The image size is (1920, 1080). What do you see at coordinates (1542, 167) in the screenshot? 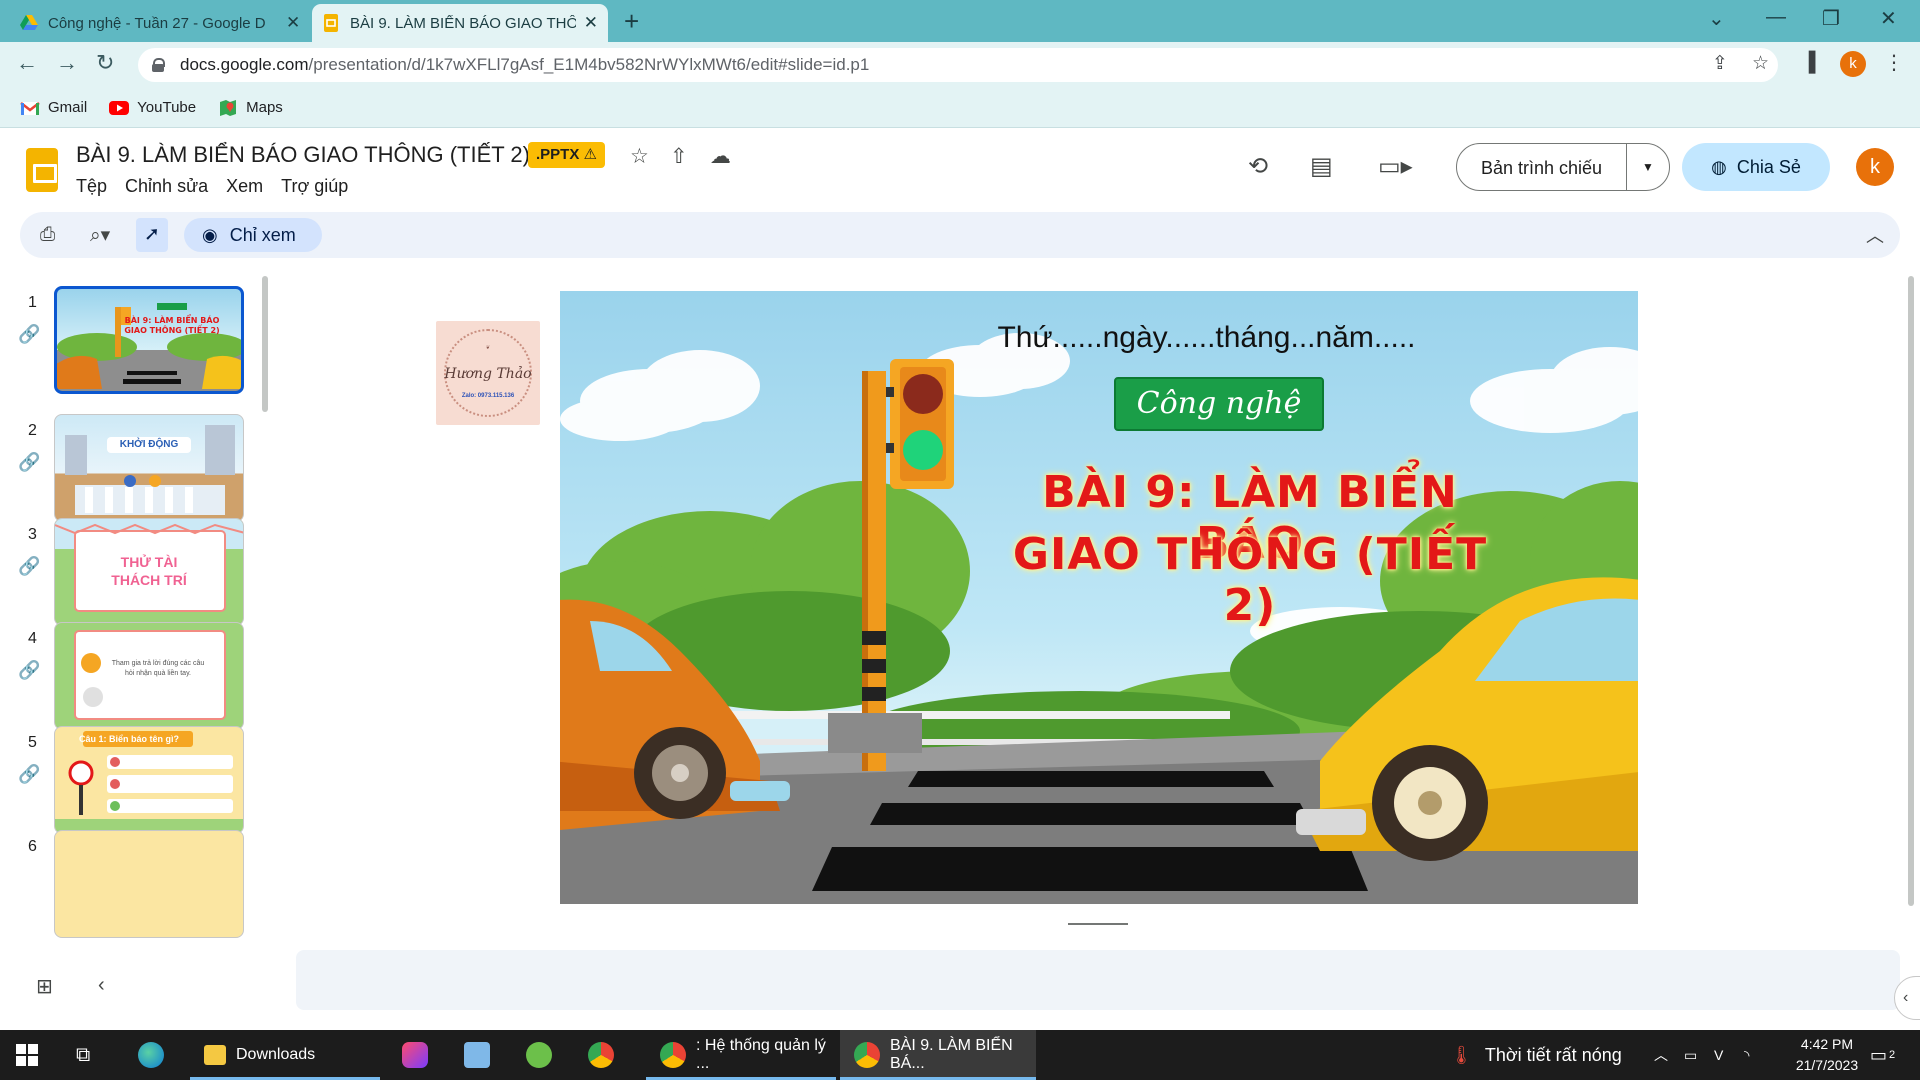
I see `slideshow-label: Bản trình chiếu` at bounding box center [1542, 167].